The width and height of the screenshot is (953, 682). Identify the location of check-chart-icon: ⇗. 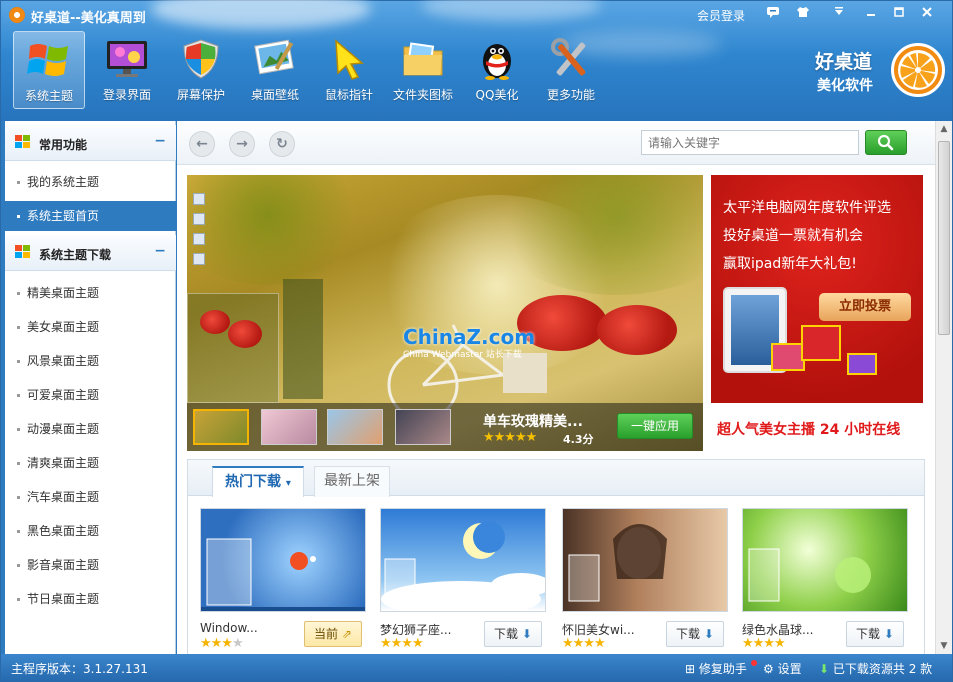
(346, 634).